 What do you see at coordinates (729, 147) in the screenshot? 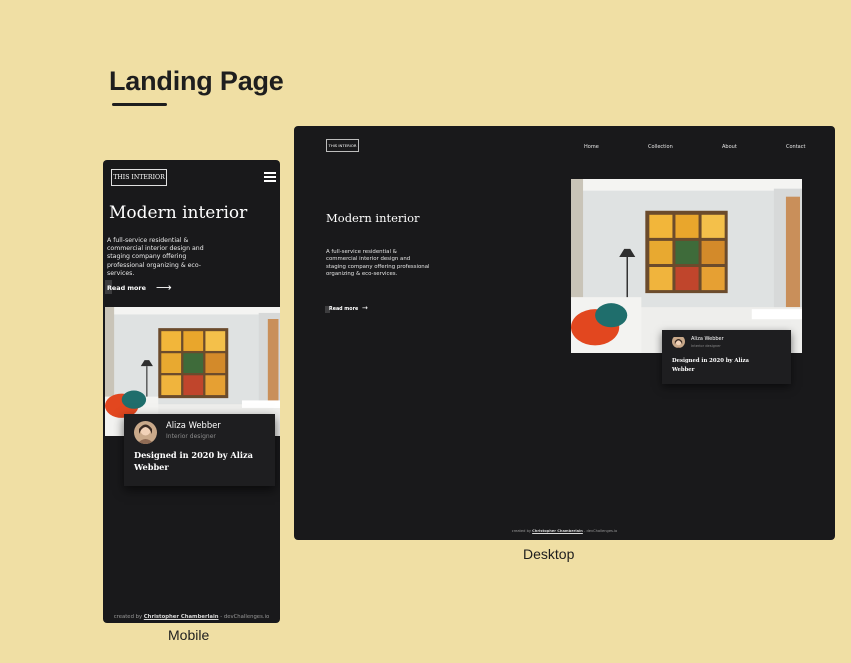
I see `nav-about: About` at bounding box center [729, 147].